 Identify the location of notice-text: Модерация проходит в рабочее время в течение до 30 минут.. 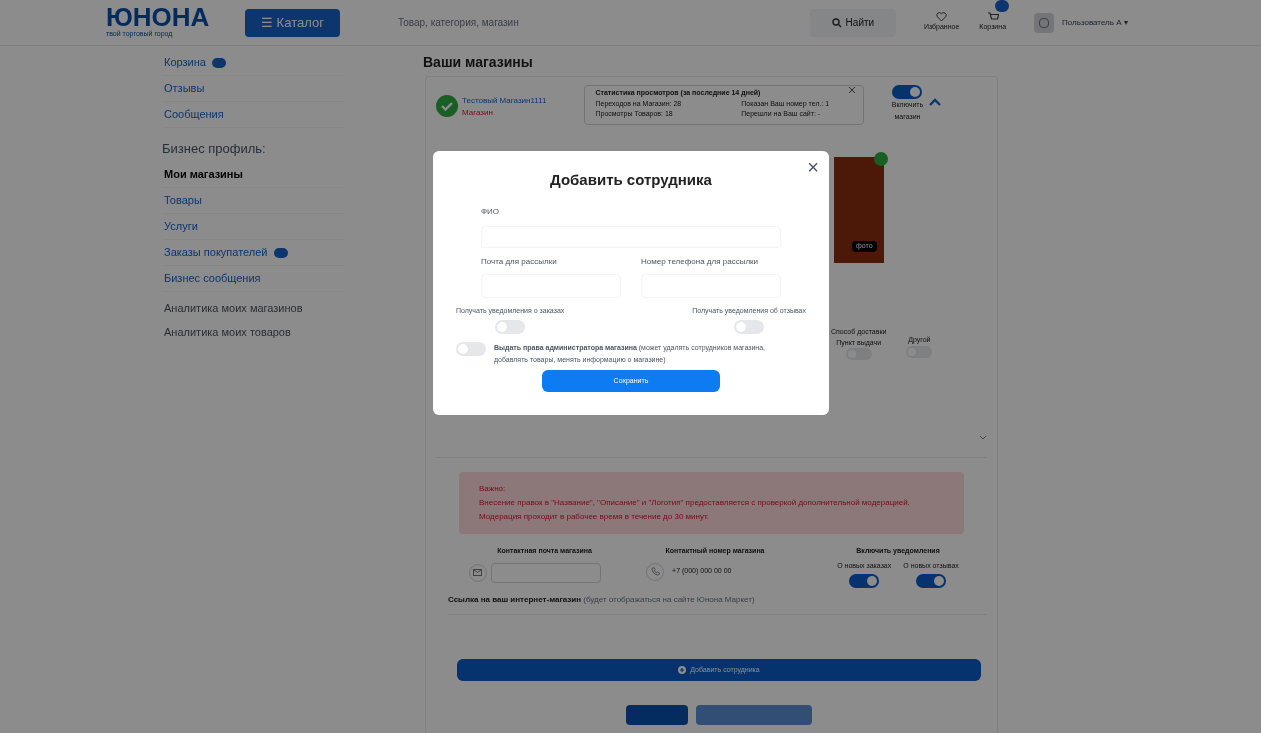
(594, 517).